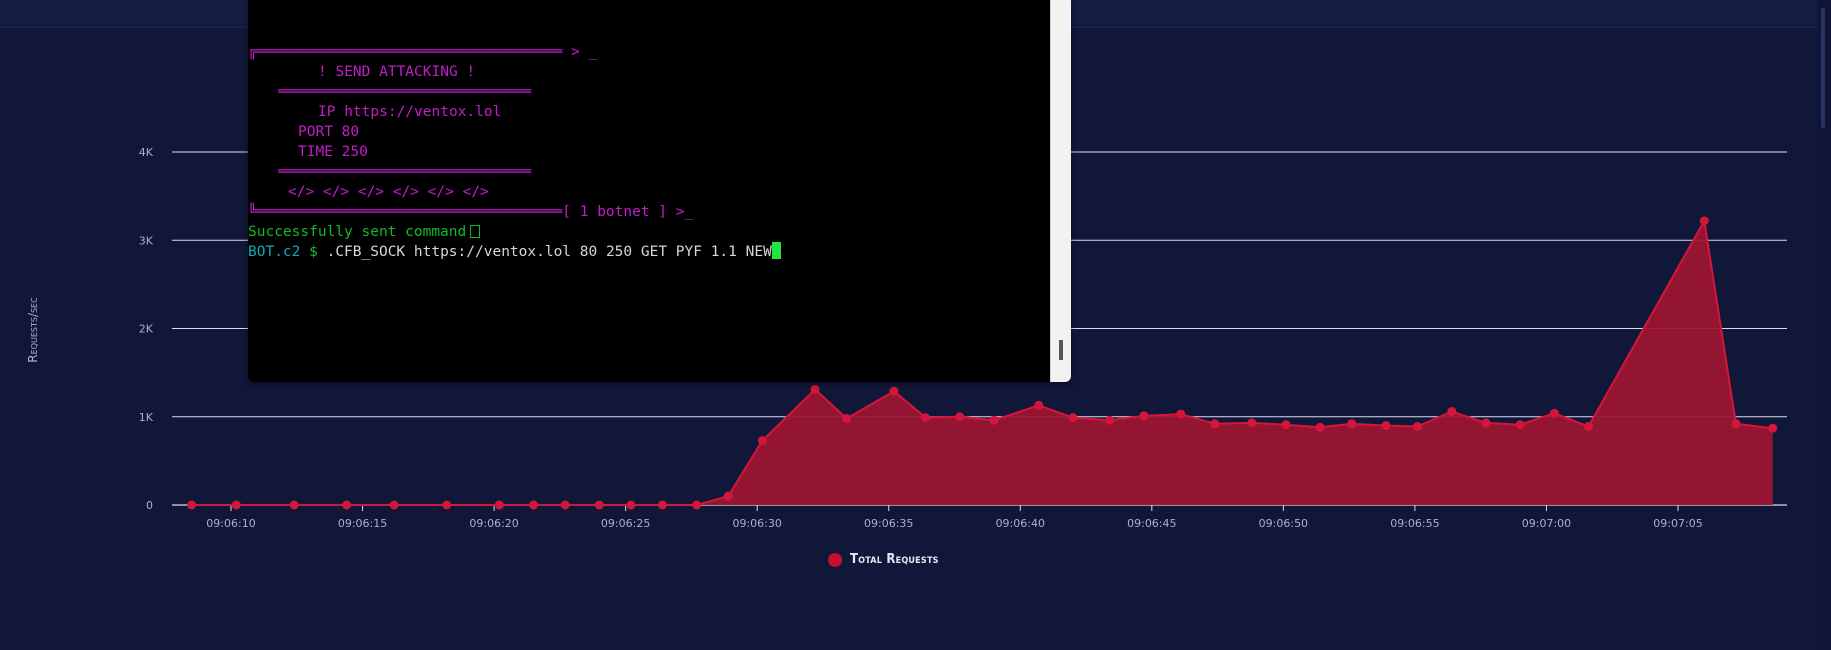  Describe the element at coordinates (423, 112) in the screenshot. I see `ip-value: https://ventox.lol` at that location.